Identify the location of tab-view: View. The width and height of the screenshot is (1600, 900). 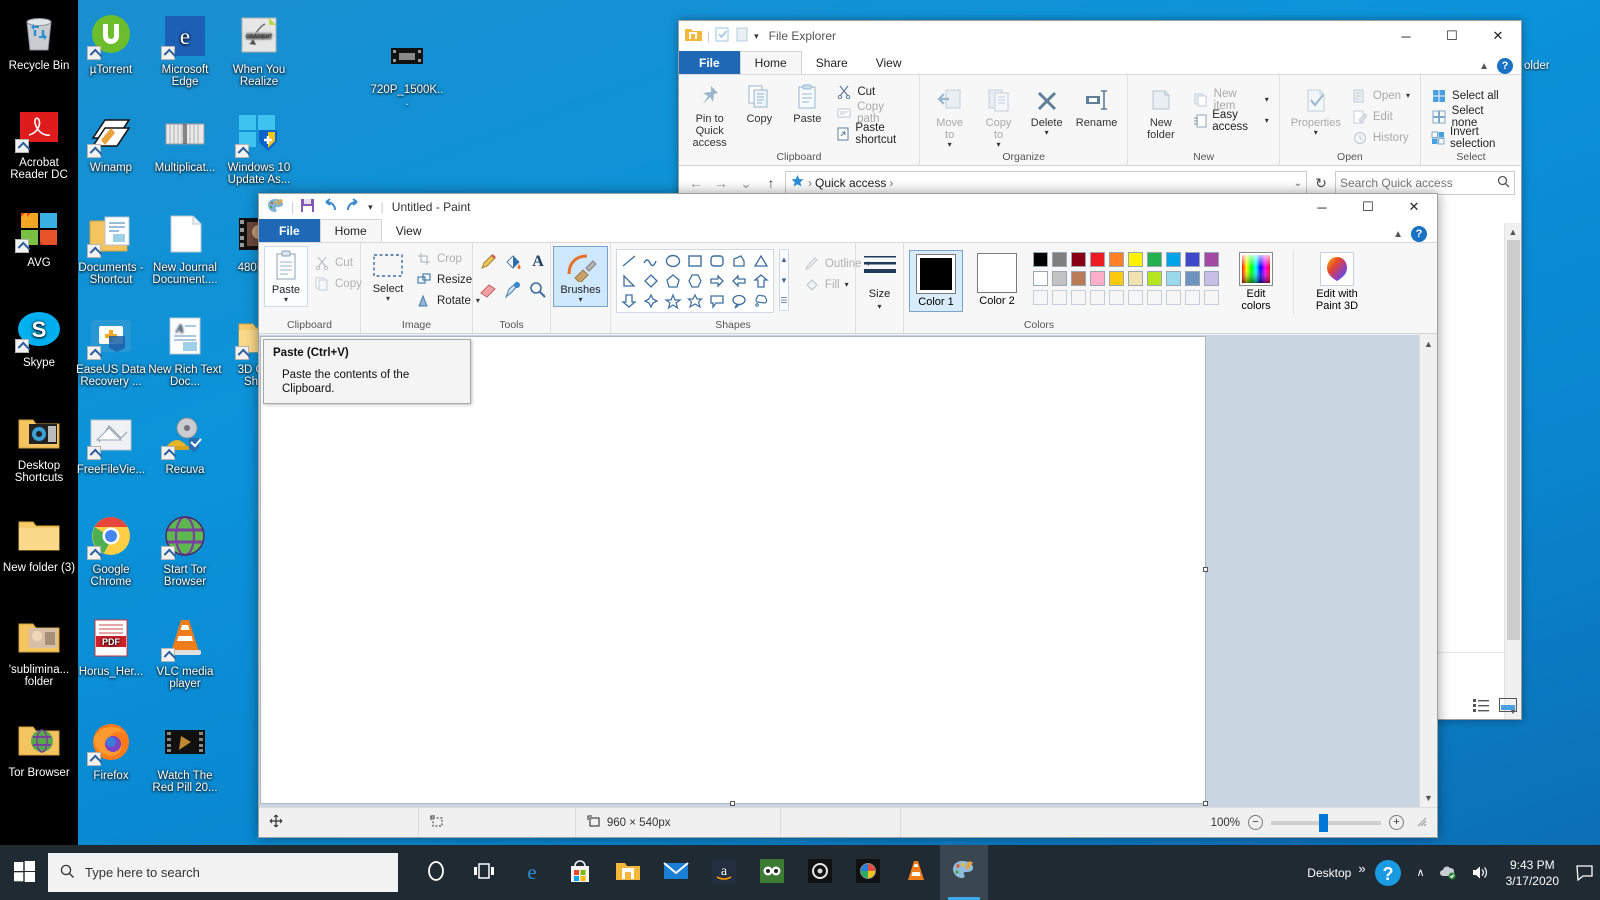
(409, 230).